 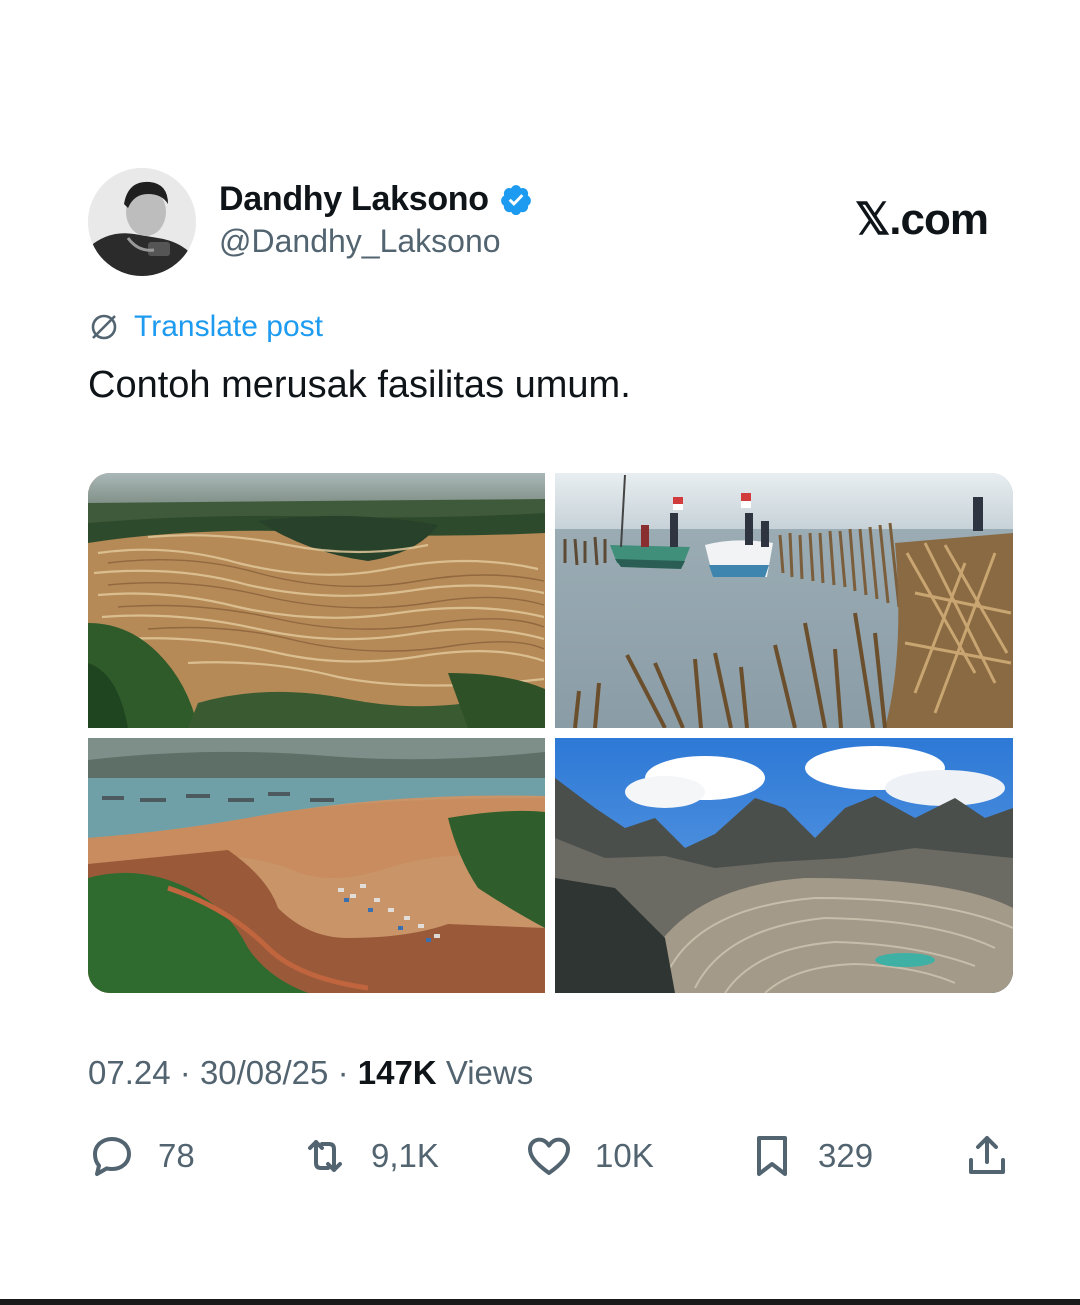 I want to click on share-button, so click(x=987, y=1156).